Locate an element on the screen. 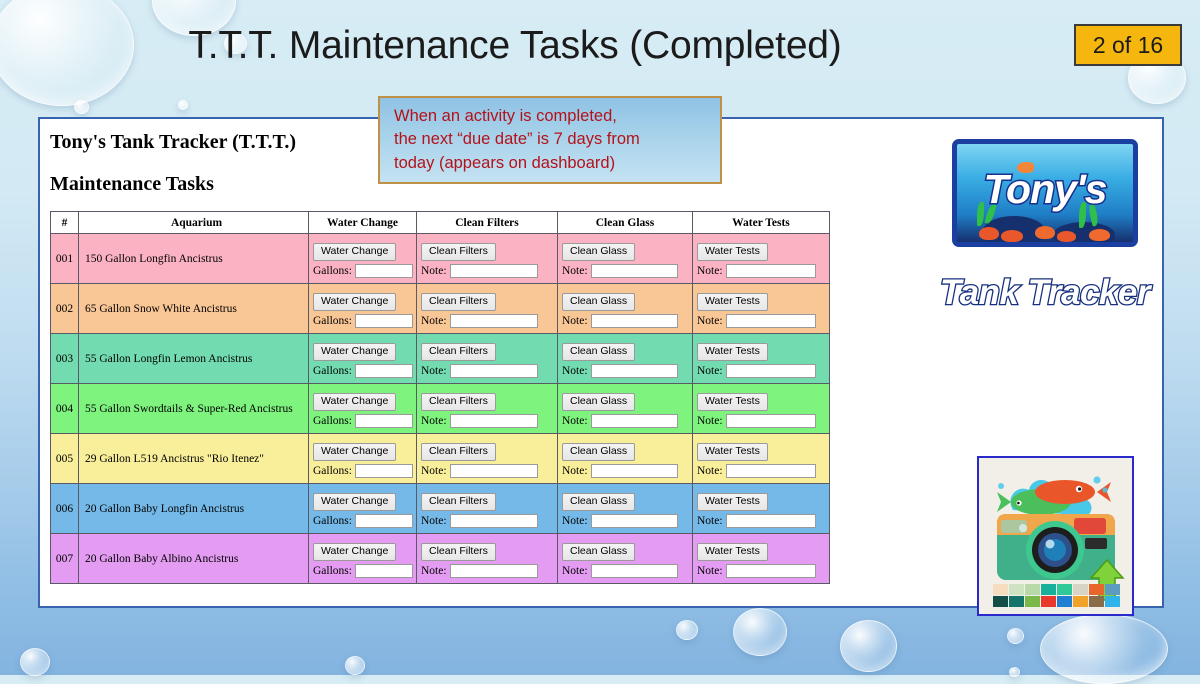 This screenshot has height=684, width=1200. water-change-button-007: Water Change is located at coordinates (355, 551).